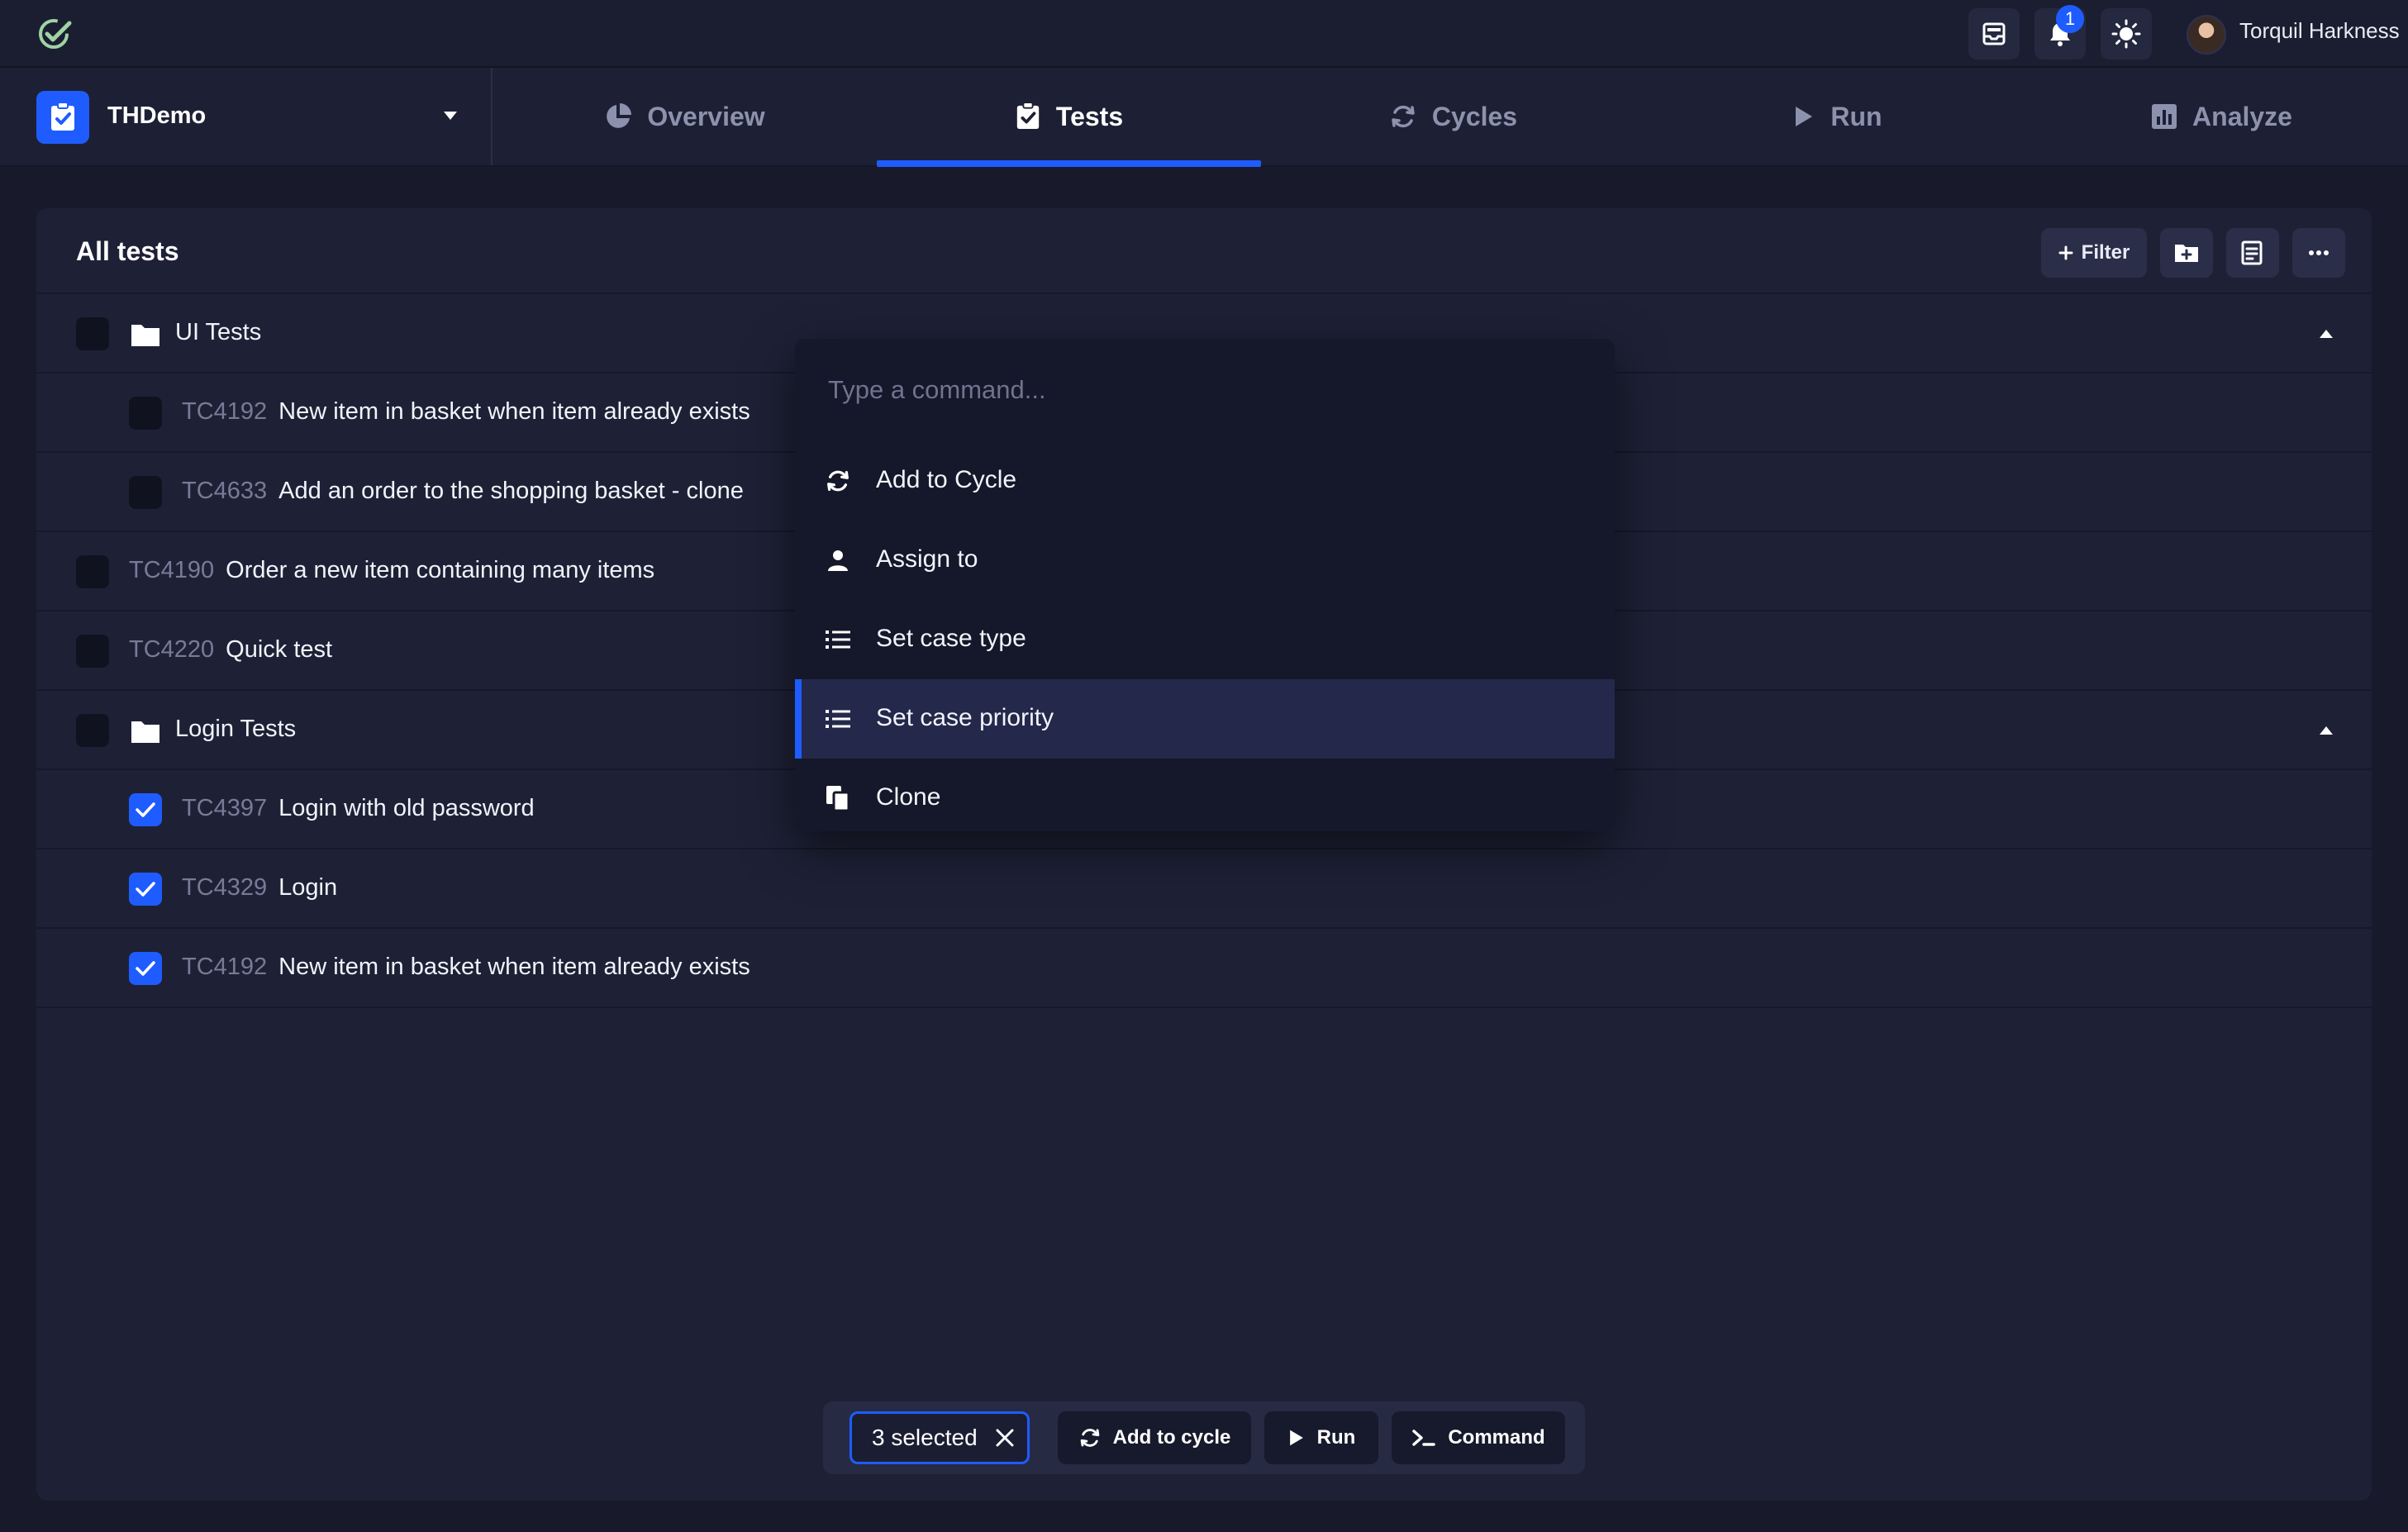 This screenshot has width=2408, height=1532. Describe the element at coordinates (127, 251) in the screenshot. I see `page-title: All tests` at that location.